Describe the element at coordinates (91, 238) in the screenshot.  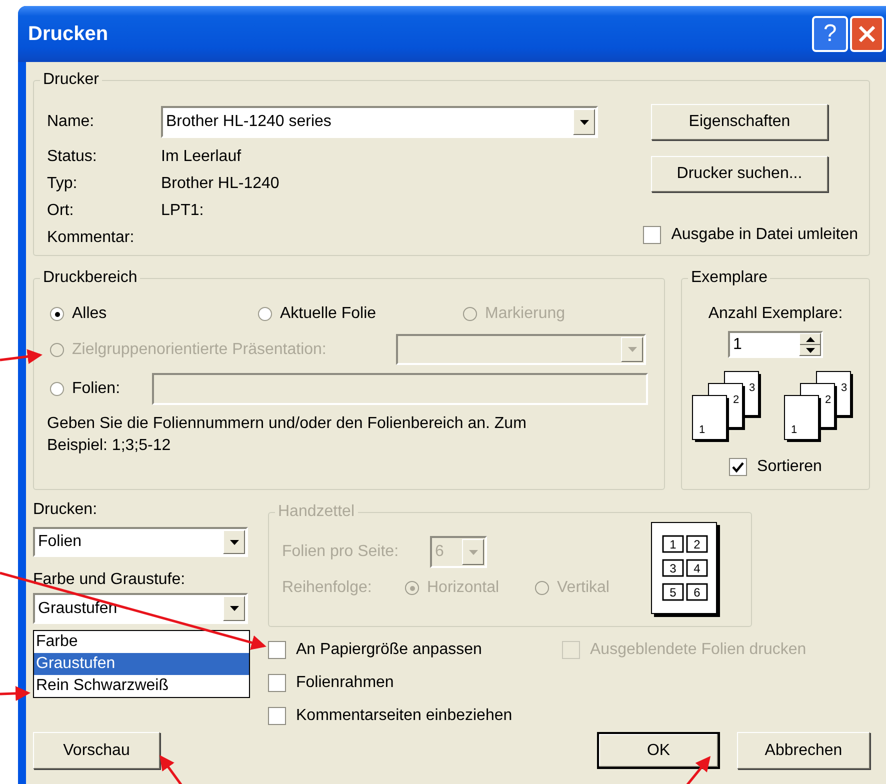
I see `field-label: Kommentar:` at that location.